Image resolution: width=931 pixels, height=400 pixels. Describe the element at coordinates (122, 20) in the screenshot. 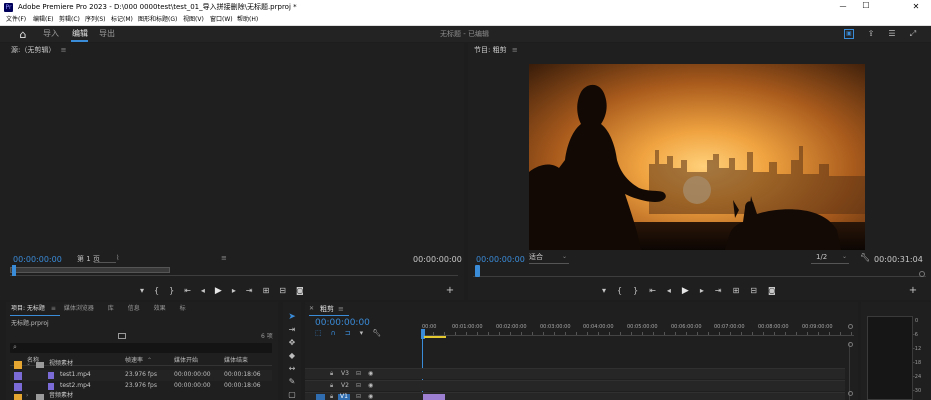

I see `menu-marker: 标记(M)` at that location.